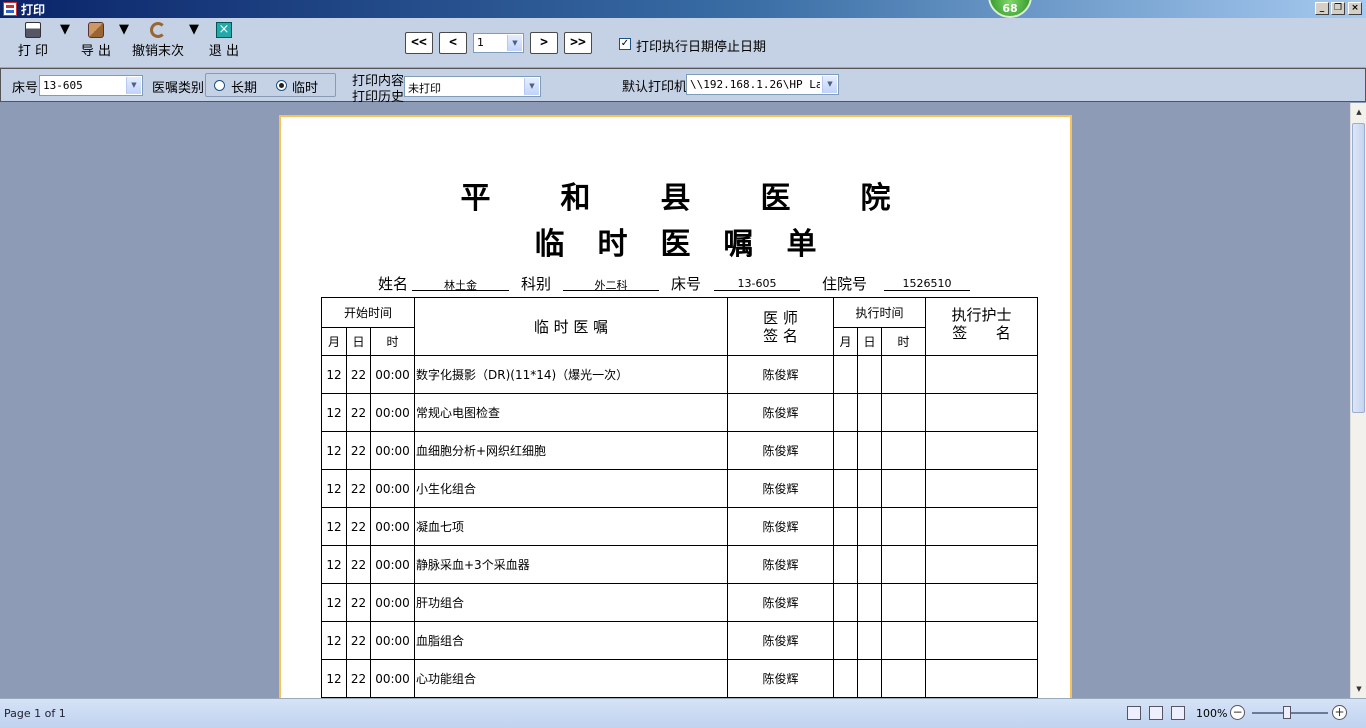 The height and width of the screenshot is (728, 1366). I want to click on table-row: 12 22 00:00 常规心电图检查 陈俊辉, so click(679, 412).